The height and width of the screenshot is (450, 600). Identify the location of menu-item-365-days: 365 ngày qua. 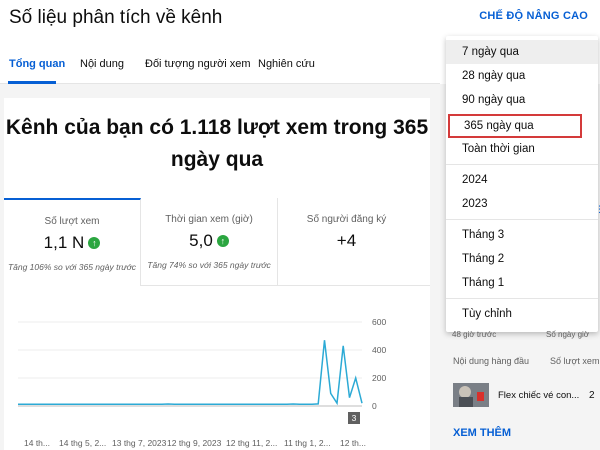
(515, 126).